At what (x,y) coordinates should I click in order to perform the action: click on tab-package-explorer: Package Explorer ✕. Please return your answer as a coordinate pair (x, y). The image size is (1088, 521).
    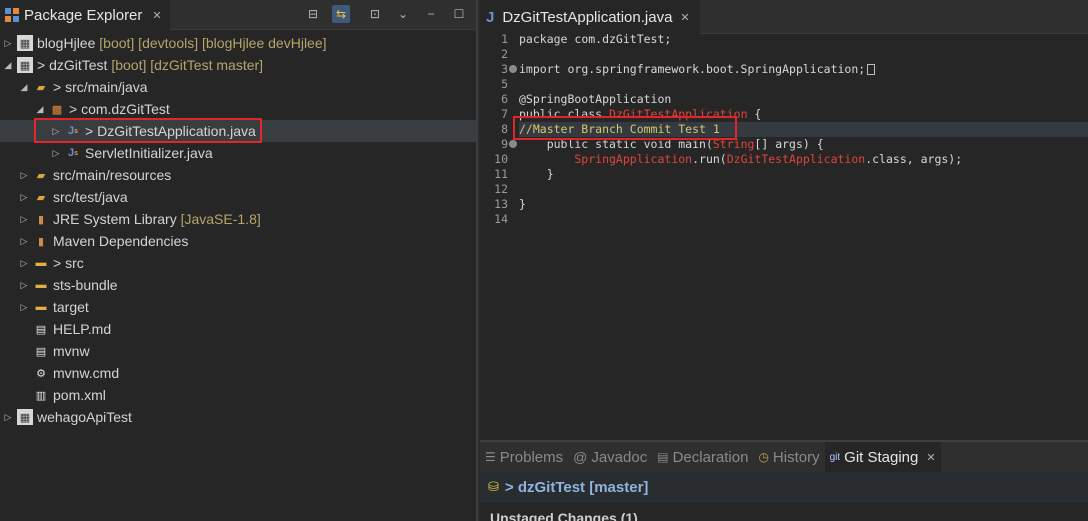
    Looking at the image, I should click on (85, 15).